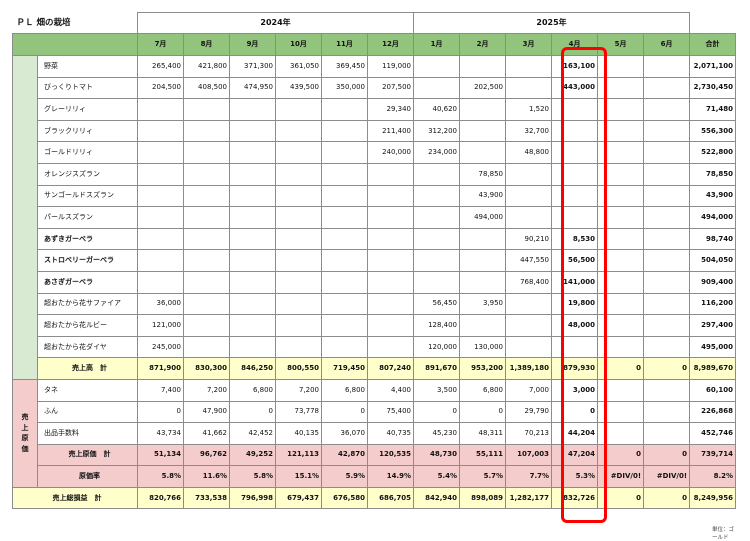 This screenshot has height=541, width=750. What do you see at coordinates (713, 433) in the screenshot?
I see `row-total-cell: 452,746` at bounding box center [713, 433].